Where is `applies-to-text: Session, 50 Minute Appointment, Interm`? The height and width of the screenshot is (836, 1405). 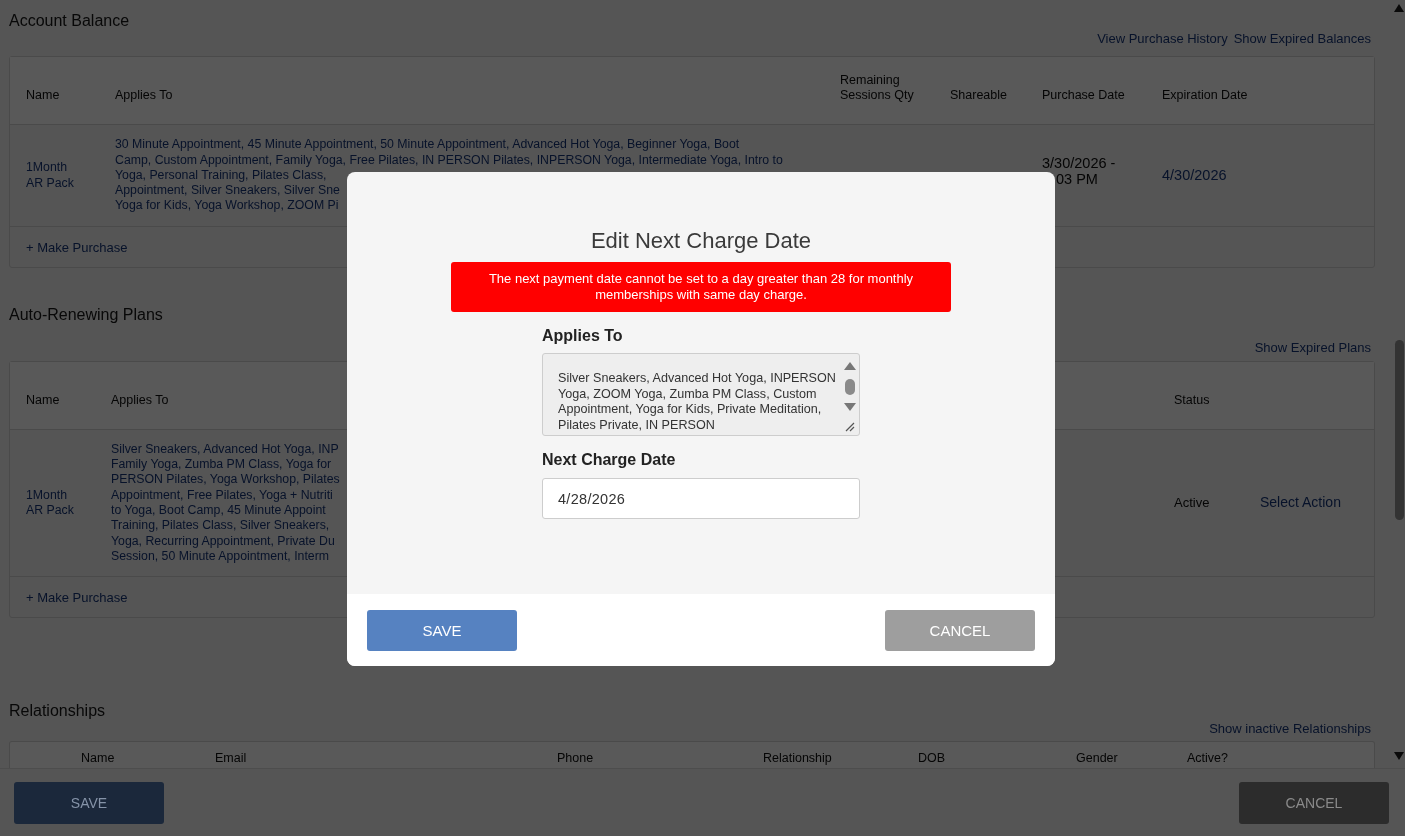 applies-to-text: Session, 50 Minute Appointment, Interm is located at coordinates (220, 556).